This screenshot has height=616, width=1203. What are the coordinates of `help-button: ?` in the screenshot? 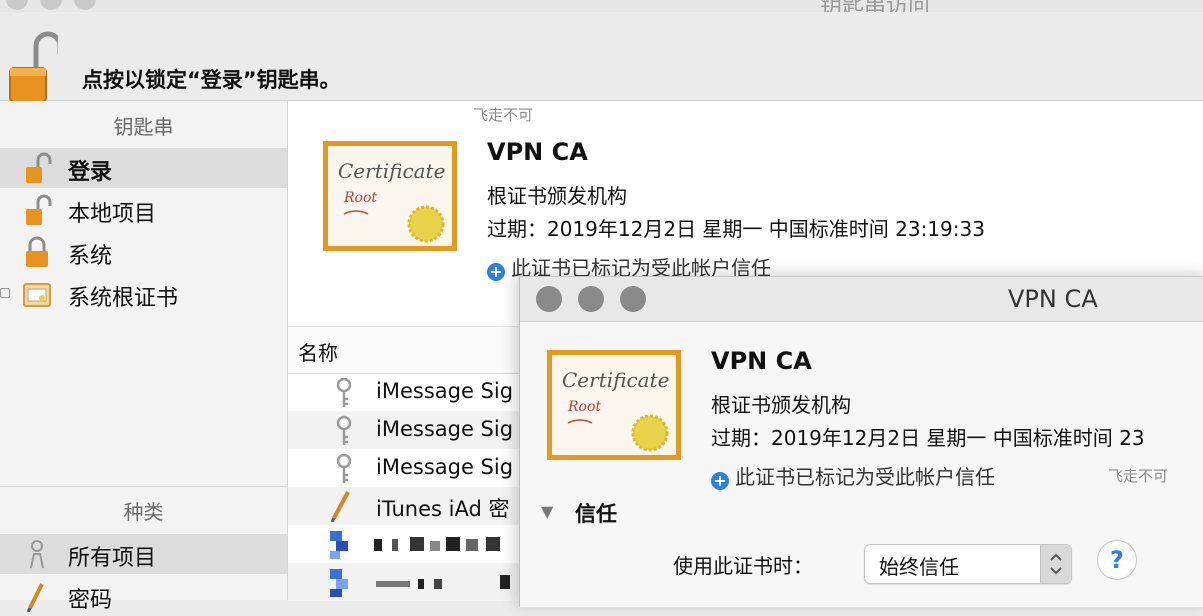 It's located at (1117, 560).